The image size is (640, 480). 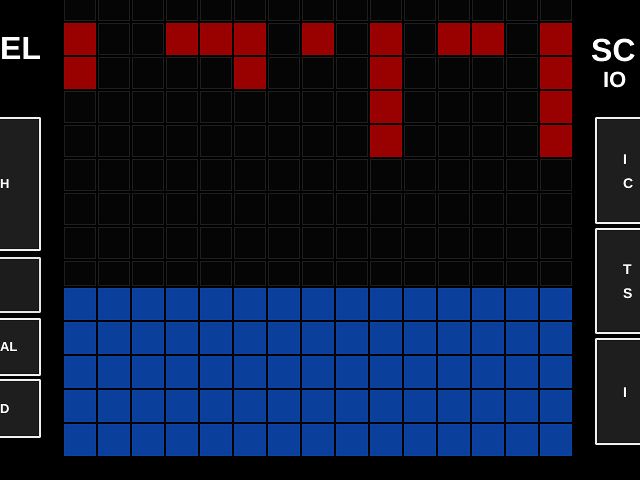 I want to click on menu-button: D, so click(x=20, y=408).